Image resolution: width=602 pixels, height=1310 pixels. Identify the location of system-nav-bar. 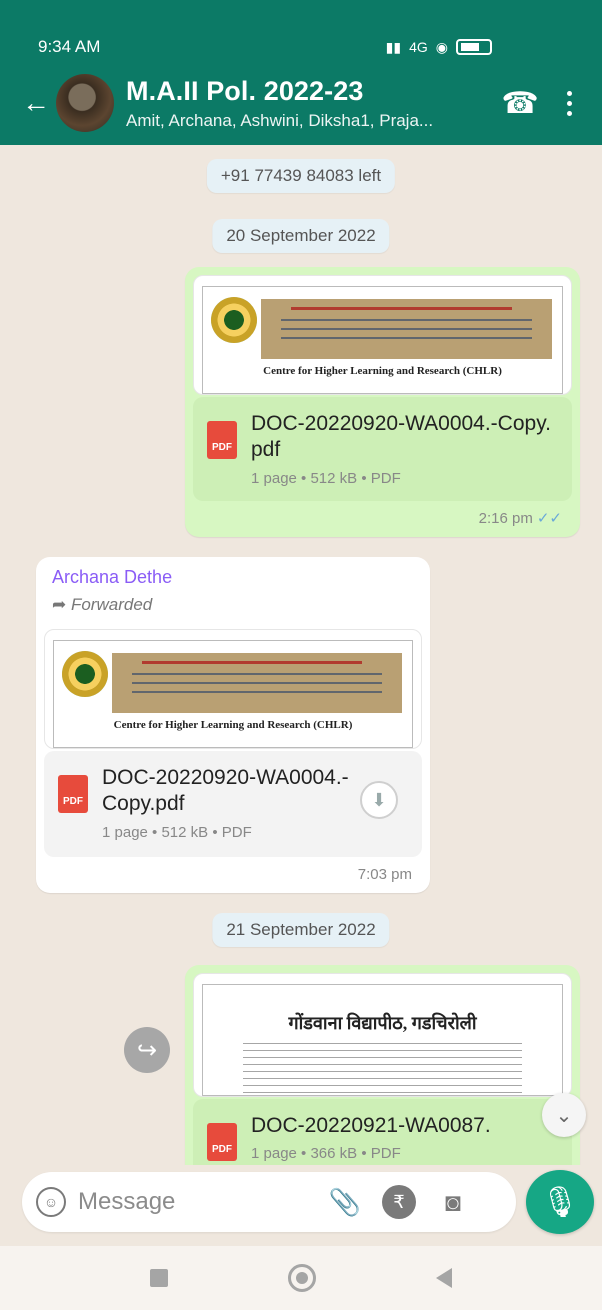
(301, 1278).